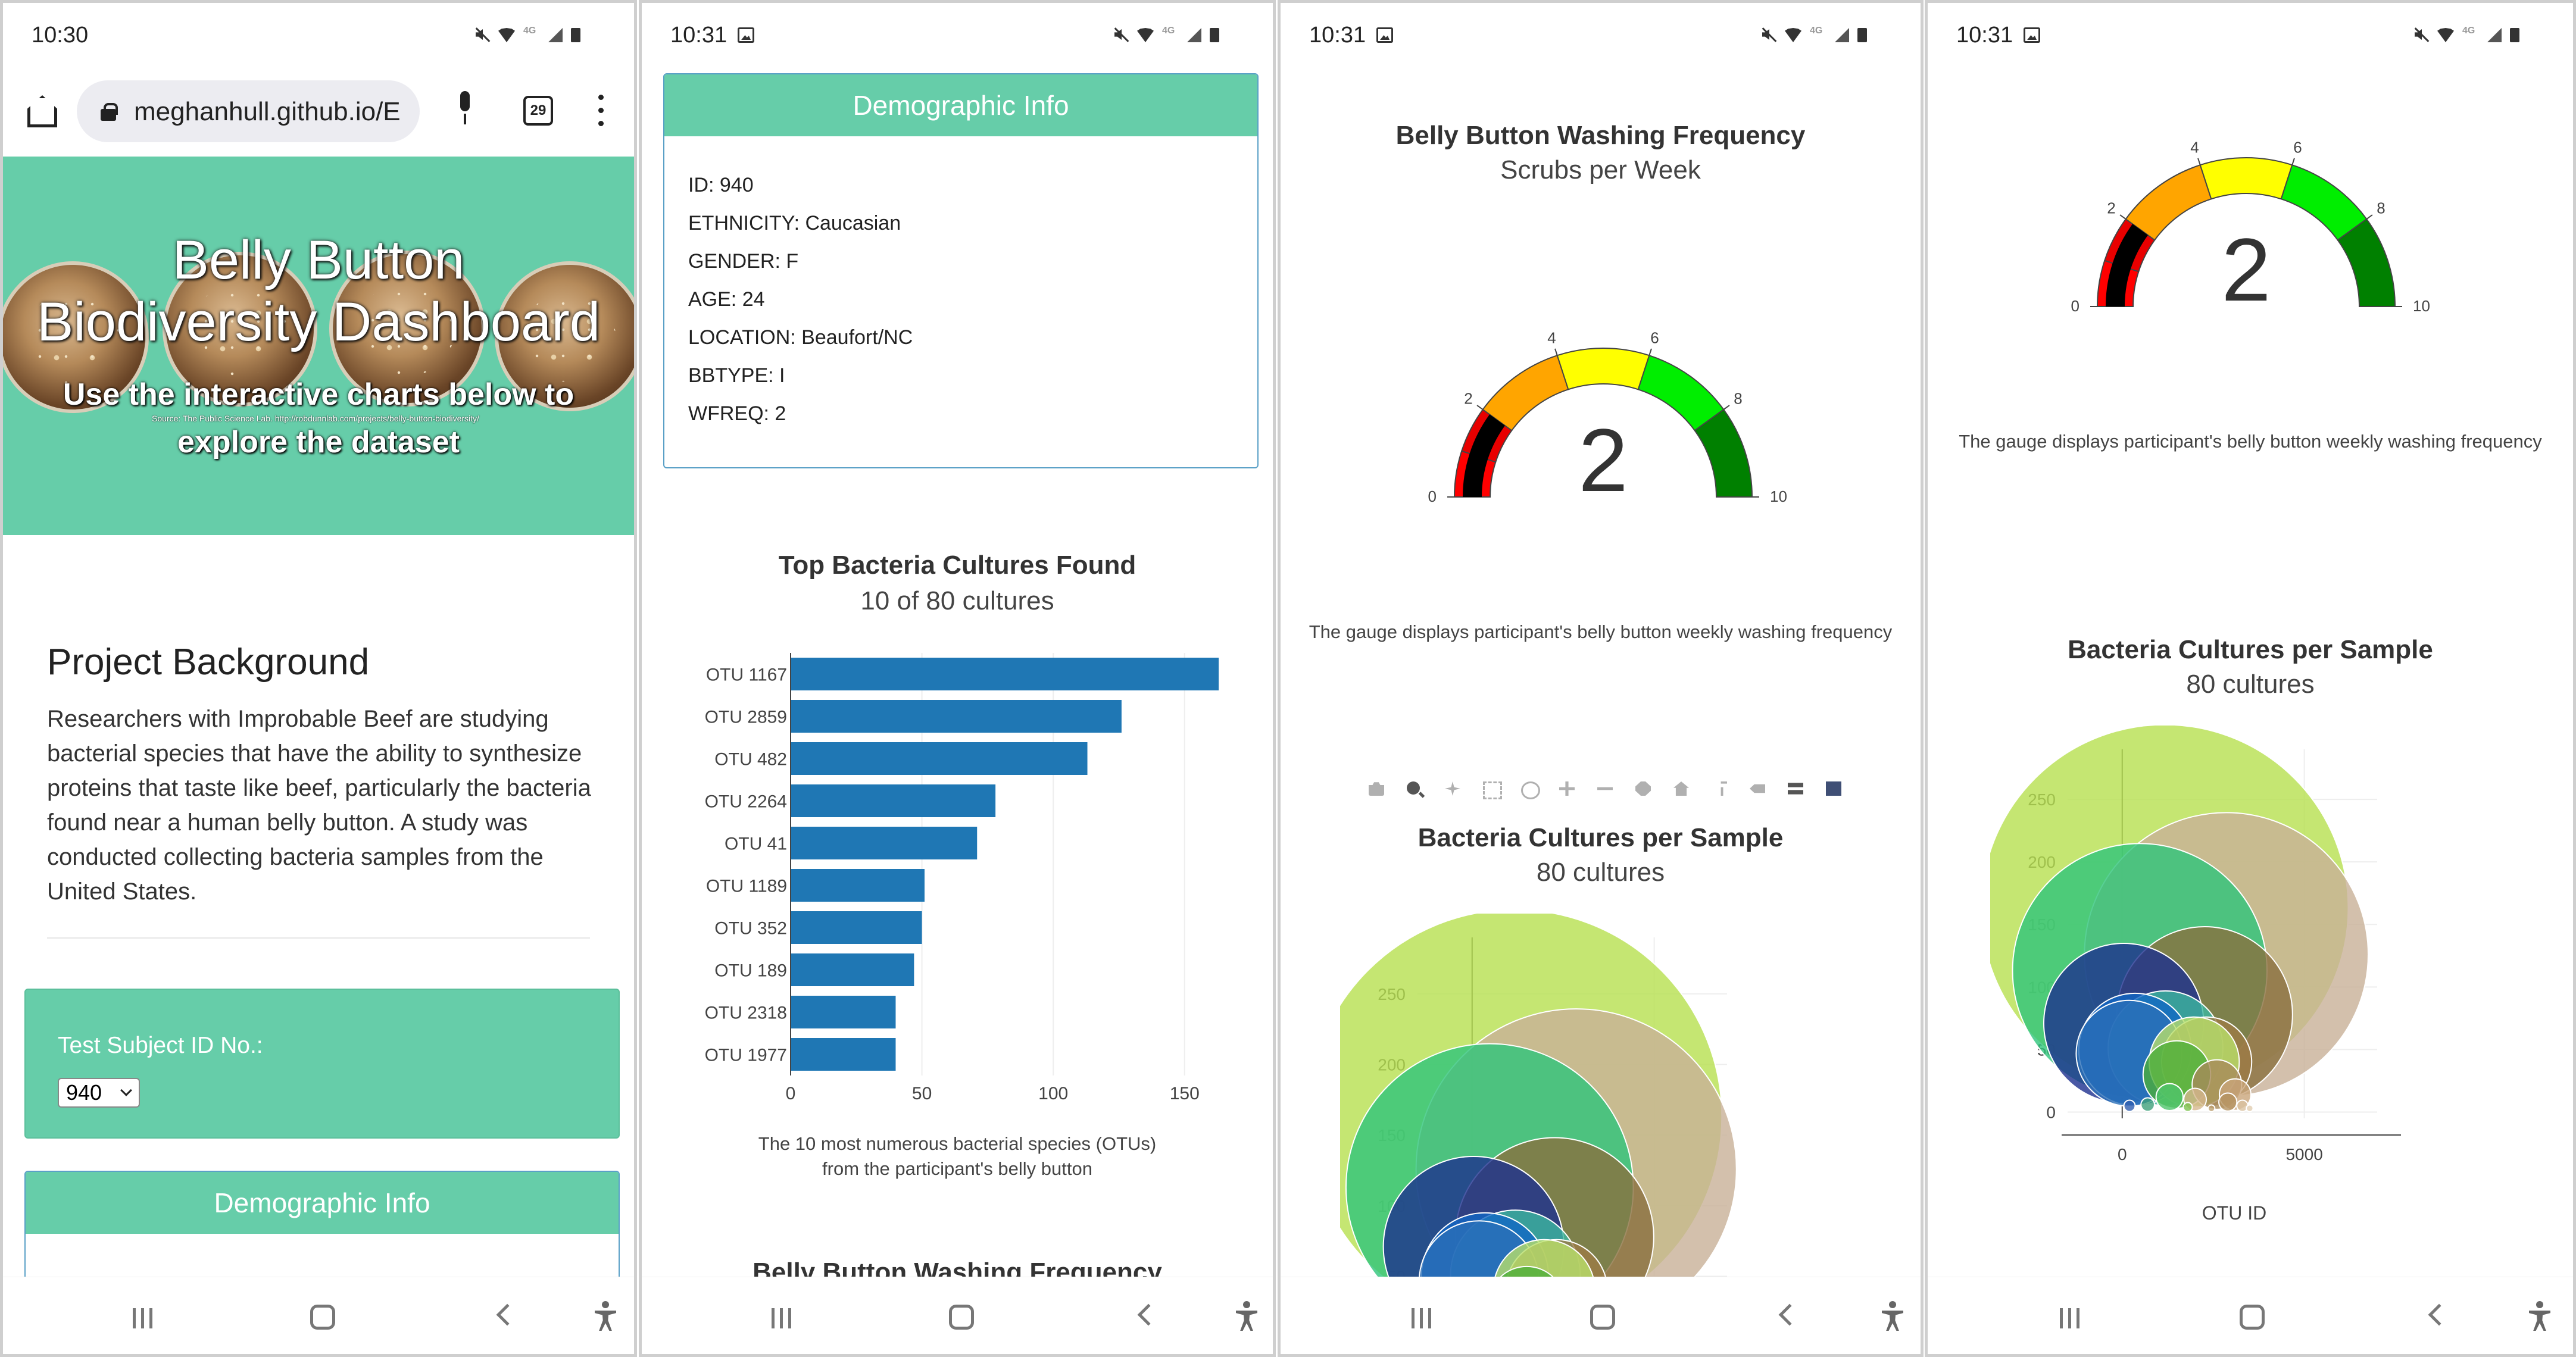 The height and width of the screenshot is (1357, 2576). Describe the element at coordinates (1834, 789) in the screenshot. I see `plotly-logo-icon` at that location.